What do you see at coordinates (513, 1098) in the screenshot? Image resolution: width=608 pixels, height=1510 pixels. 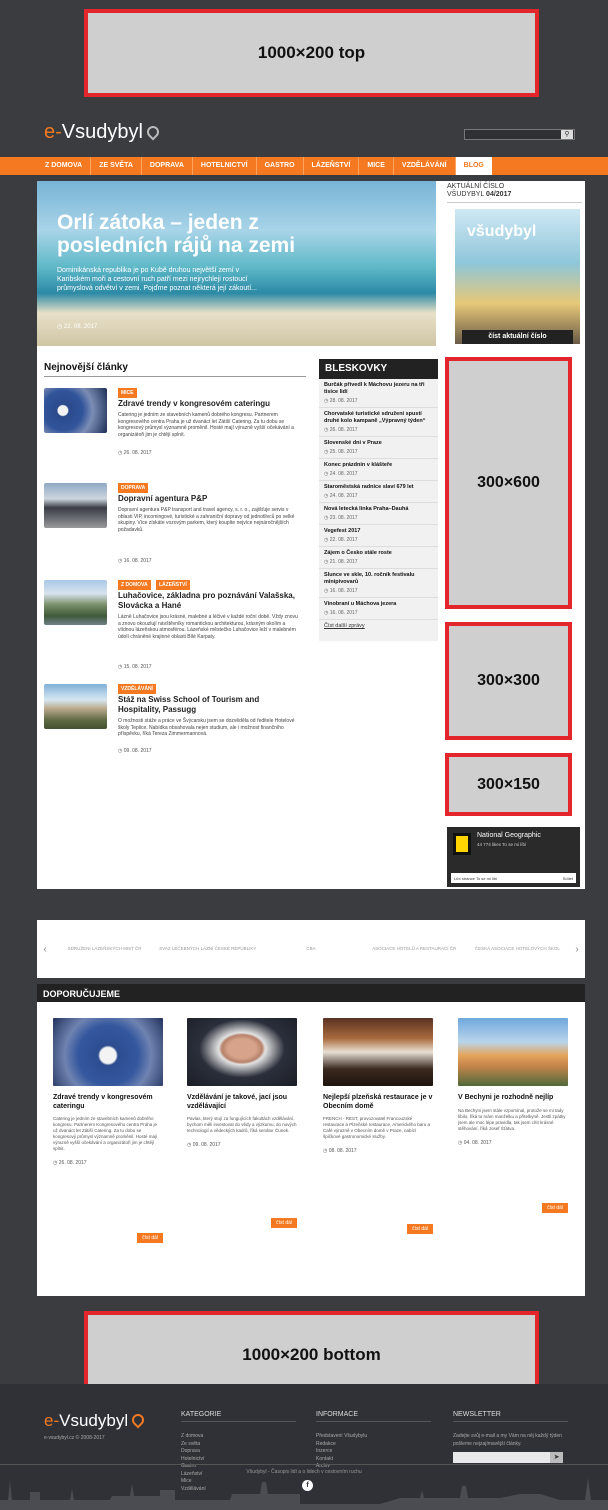 I see `card-title: V Bechyni je rozhodně nejlíp` at bounding box center [513, 1098].